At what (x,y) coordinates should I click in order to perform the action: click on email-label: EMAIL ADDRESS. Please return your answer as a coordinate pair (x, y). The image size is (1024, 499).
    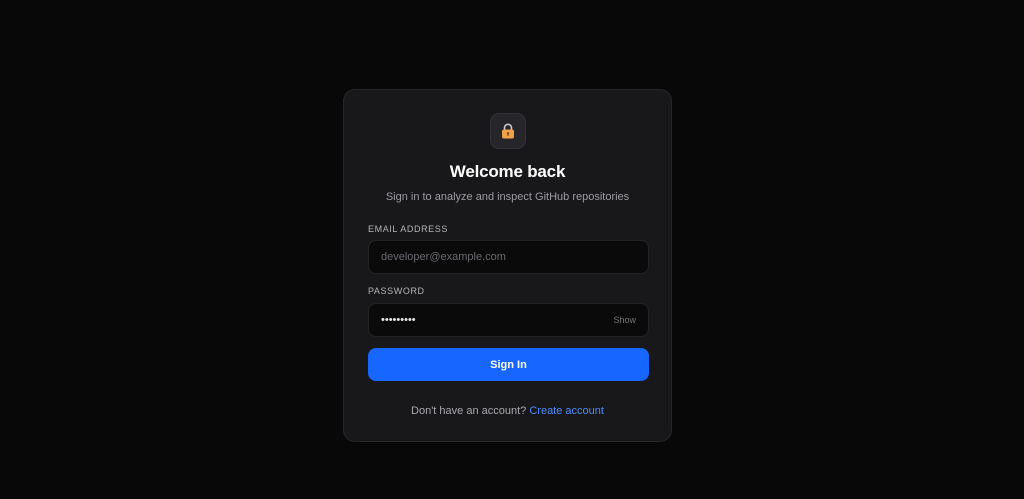
    Looking at the image, I should click on (408, 229).